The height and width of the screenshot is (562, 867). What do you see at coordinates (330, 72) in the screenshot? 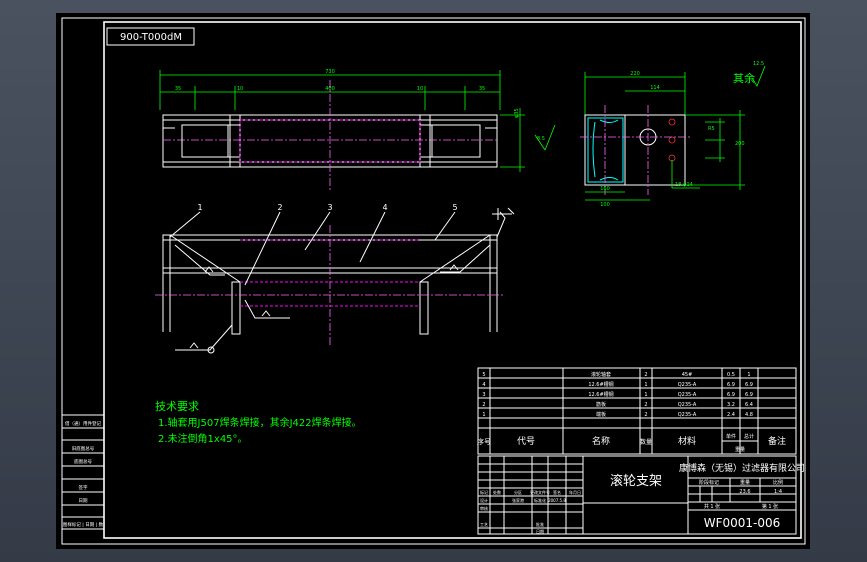
I see `dim-front-total: 730` at bounding box center [330, 72].